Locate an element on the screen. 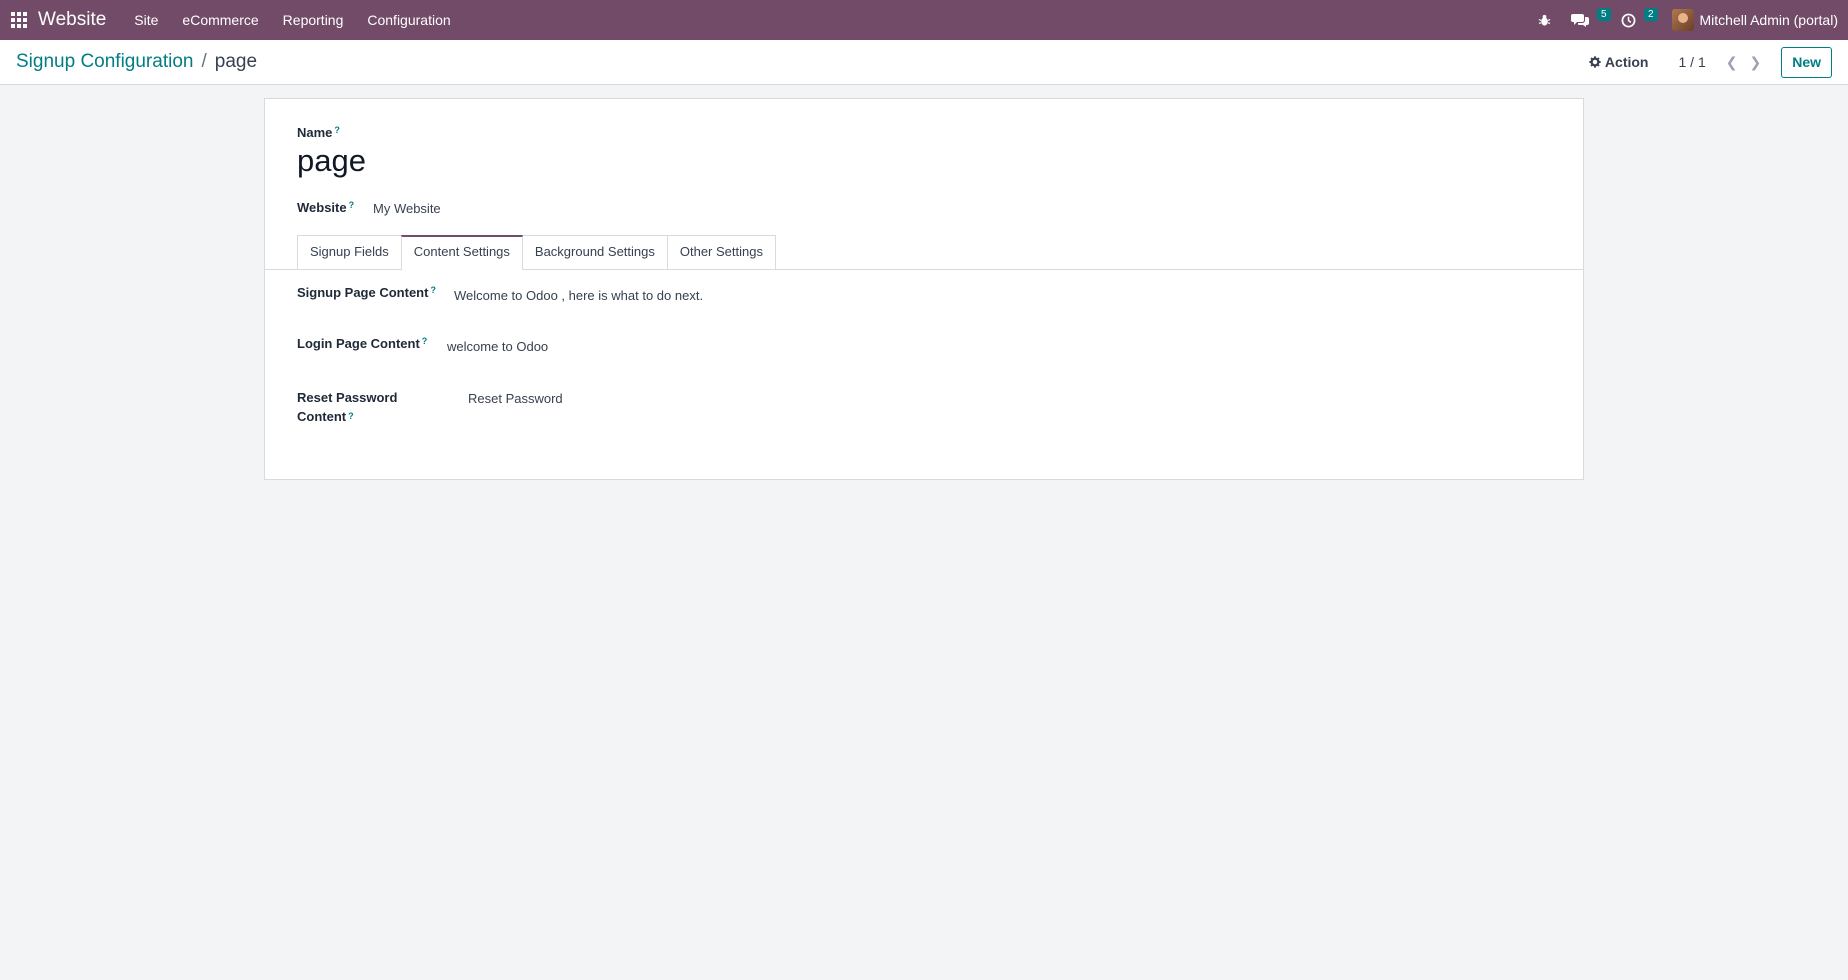 Image resolution: width=1848 pixels, height=980 pixels. reset-content-help-icon: ? is located at coordinates (351, 416).